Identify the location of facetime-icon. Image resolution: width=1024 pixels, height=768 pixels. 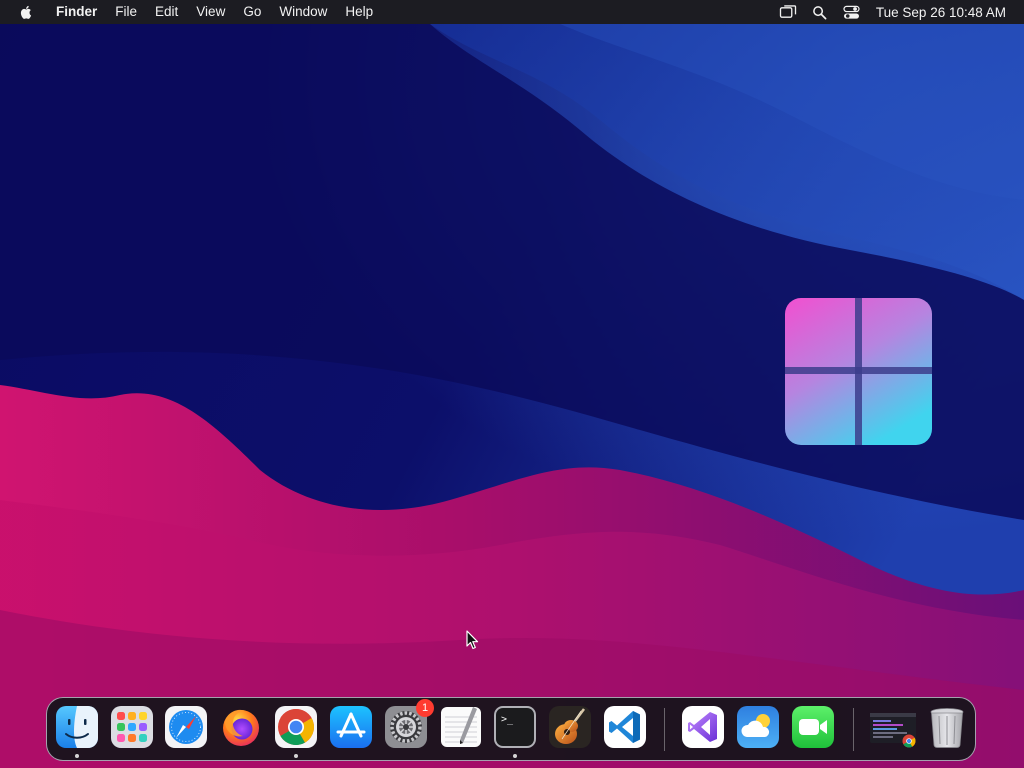
(813, 727).